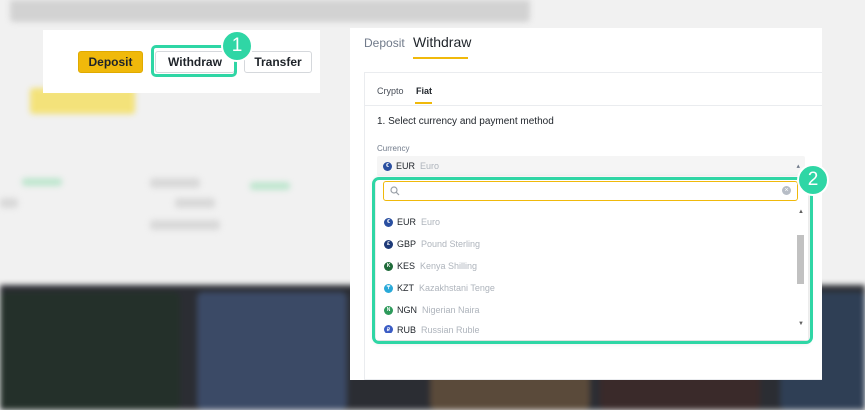 Image resolution: width=865 pixels, height=410 pixels. What do you see at coordinates (465, 121) in the screenshot?
I see `section-title: 1. Select currency and payment method` at bounding box center [465, 121].